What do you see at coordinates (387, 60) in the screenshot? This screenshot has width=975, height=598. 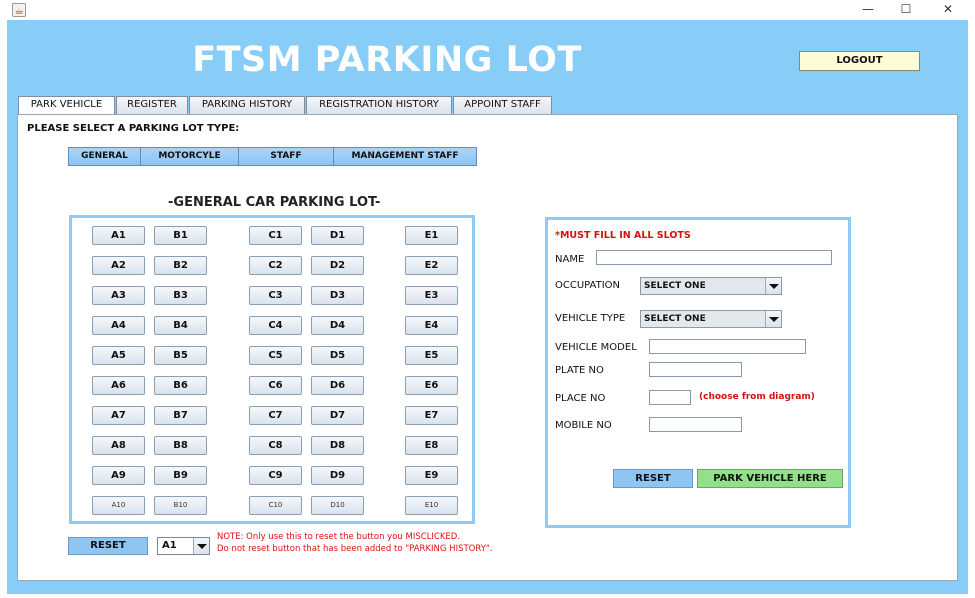 I see `page-title: FTSM PARKING LOT` at bounding box center [387, 60].